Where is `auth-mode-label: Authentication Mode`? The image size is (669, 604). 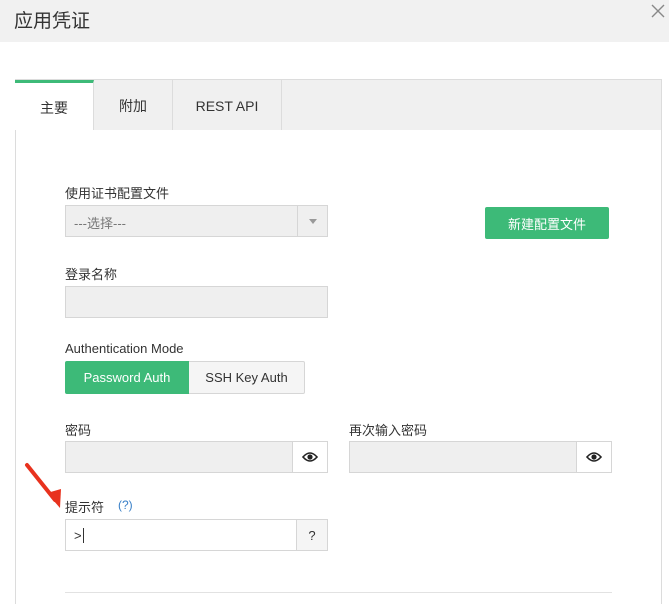 auth-mode-label: Authentication Mode is located at coordinates (124, 348).